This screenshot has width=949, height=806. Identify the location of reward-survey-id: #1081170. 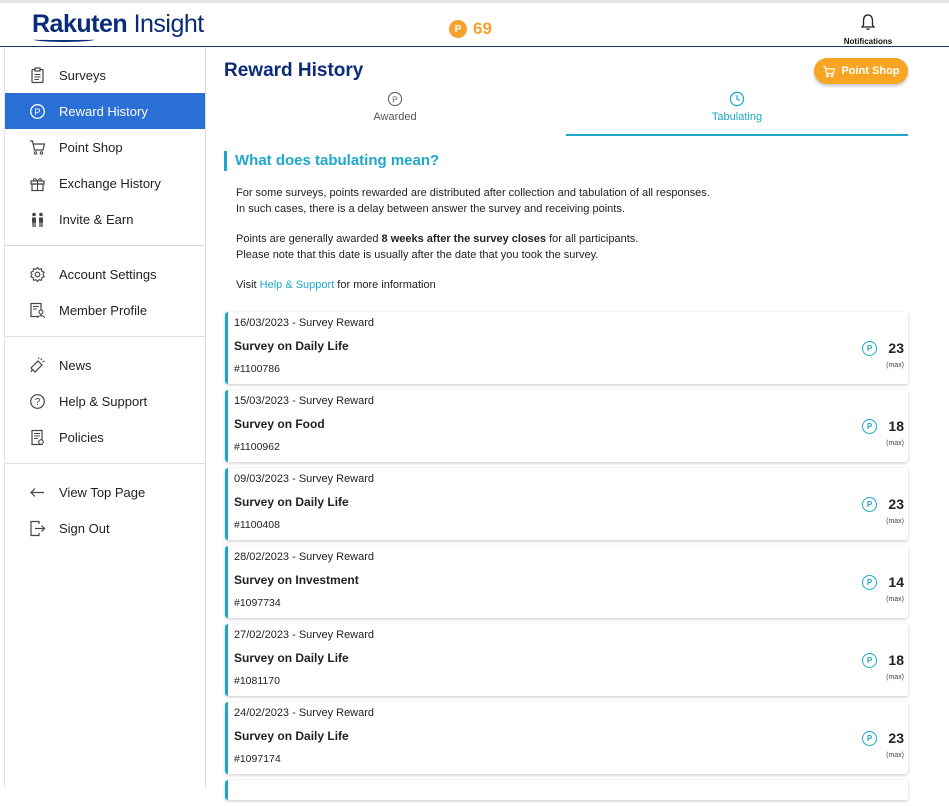
(257, 681).